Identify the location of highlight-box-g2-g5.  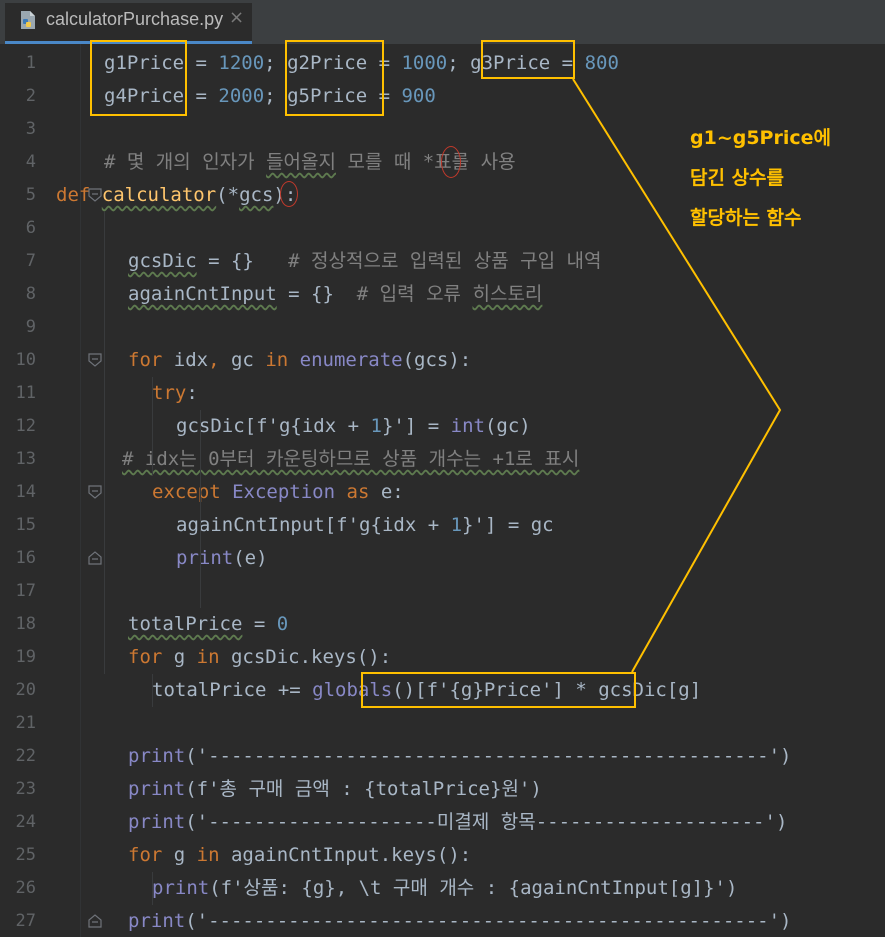
(334, 78).